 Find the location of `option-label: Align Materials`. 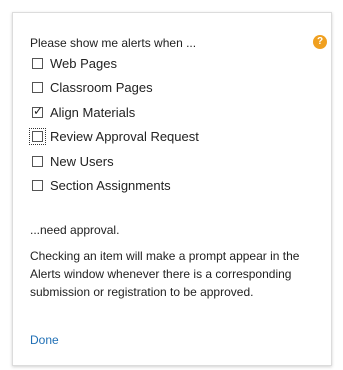

option-label: Align Materials is located at coordinates (93, 112).